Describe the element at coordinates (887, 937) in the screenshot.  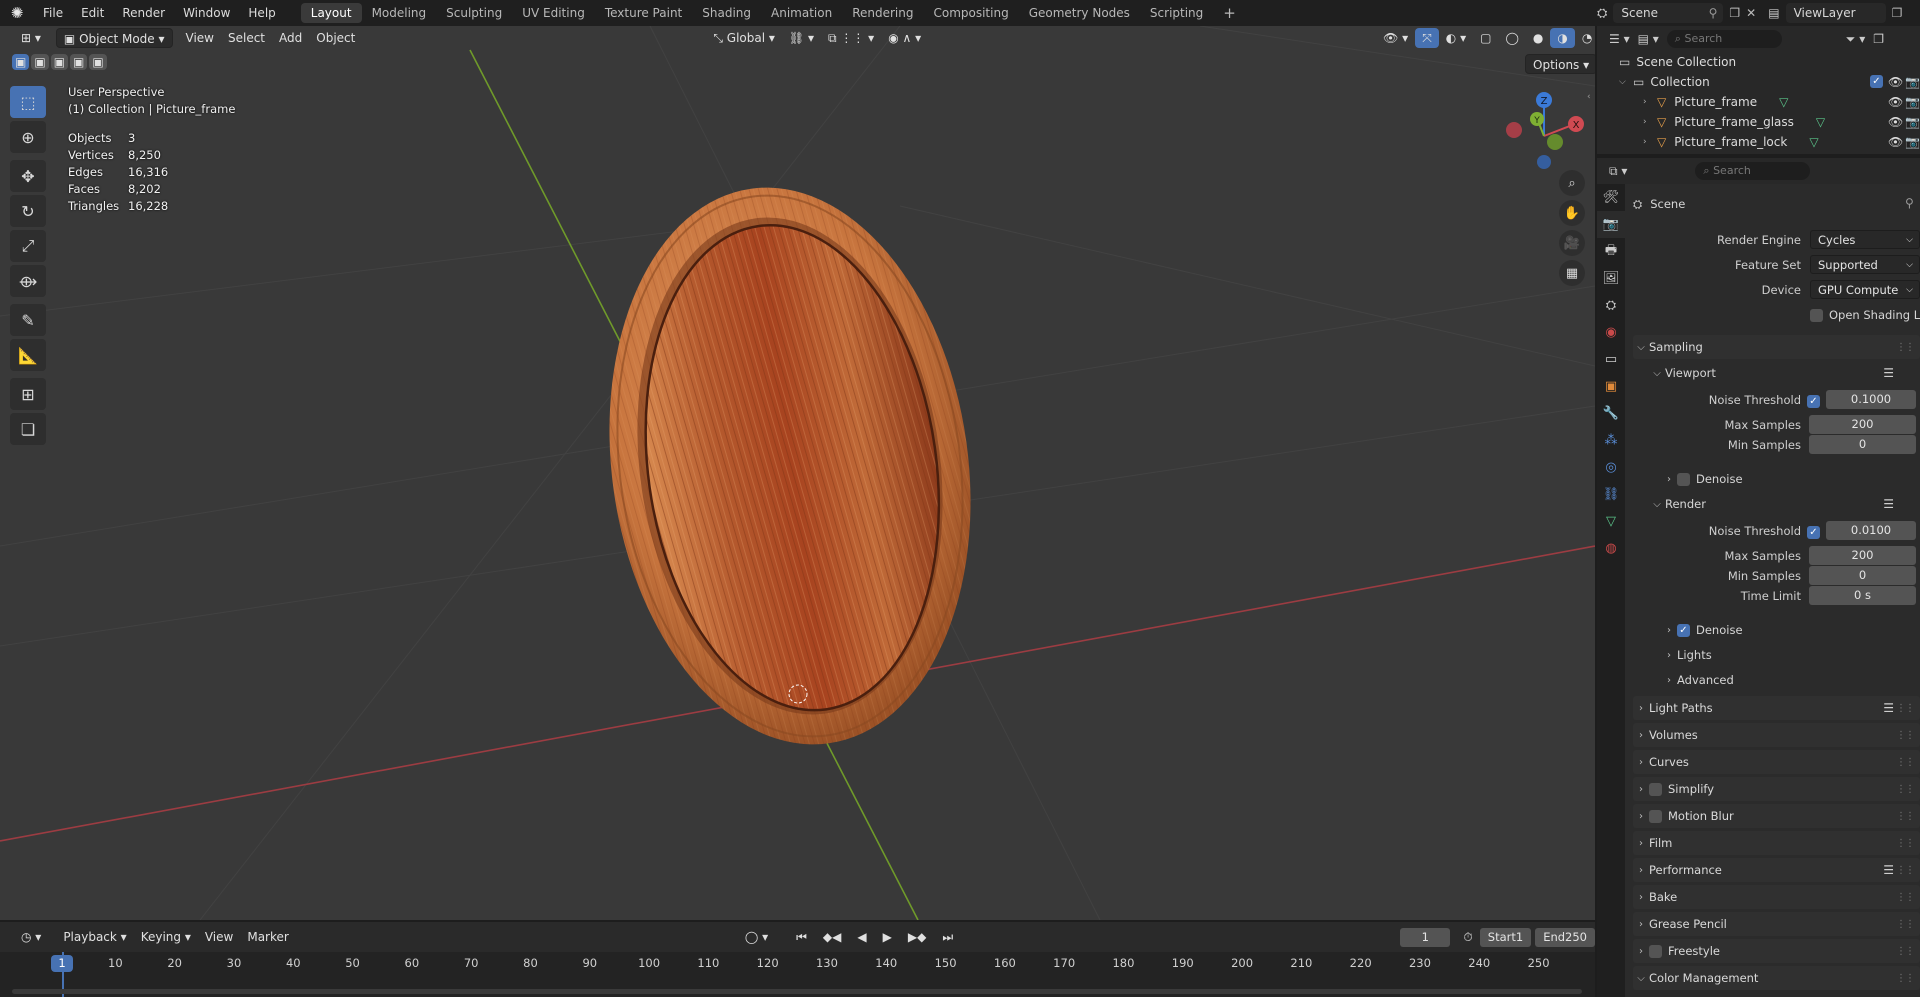
I see `play-icon: ▶` at that location.